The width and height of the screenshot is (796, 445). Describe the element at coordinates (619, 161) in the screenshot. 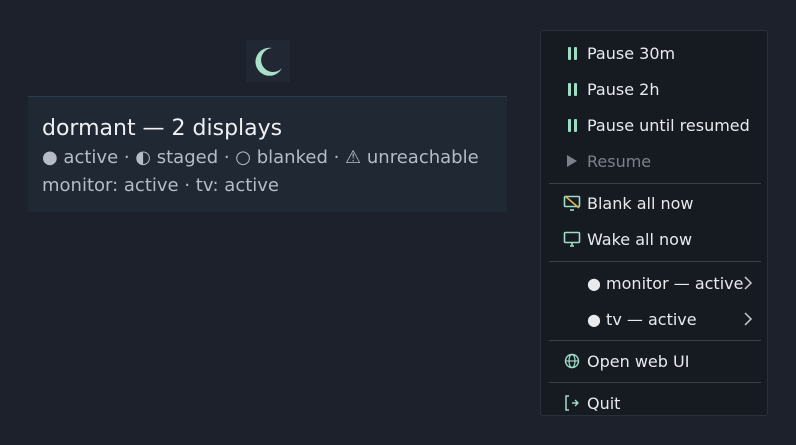

I see `resume-label: Resume` at that location.